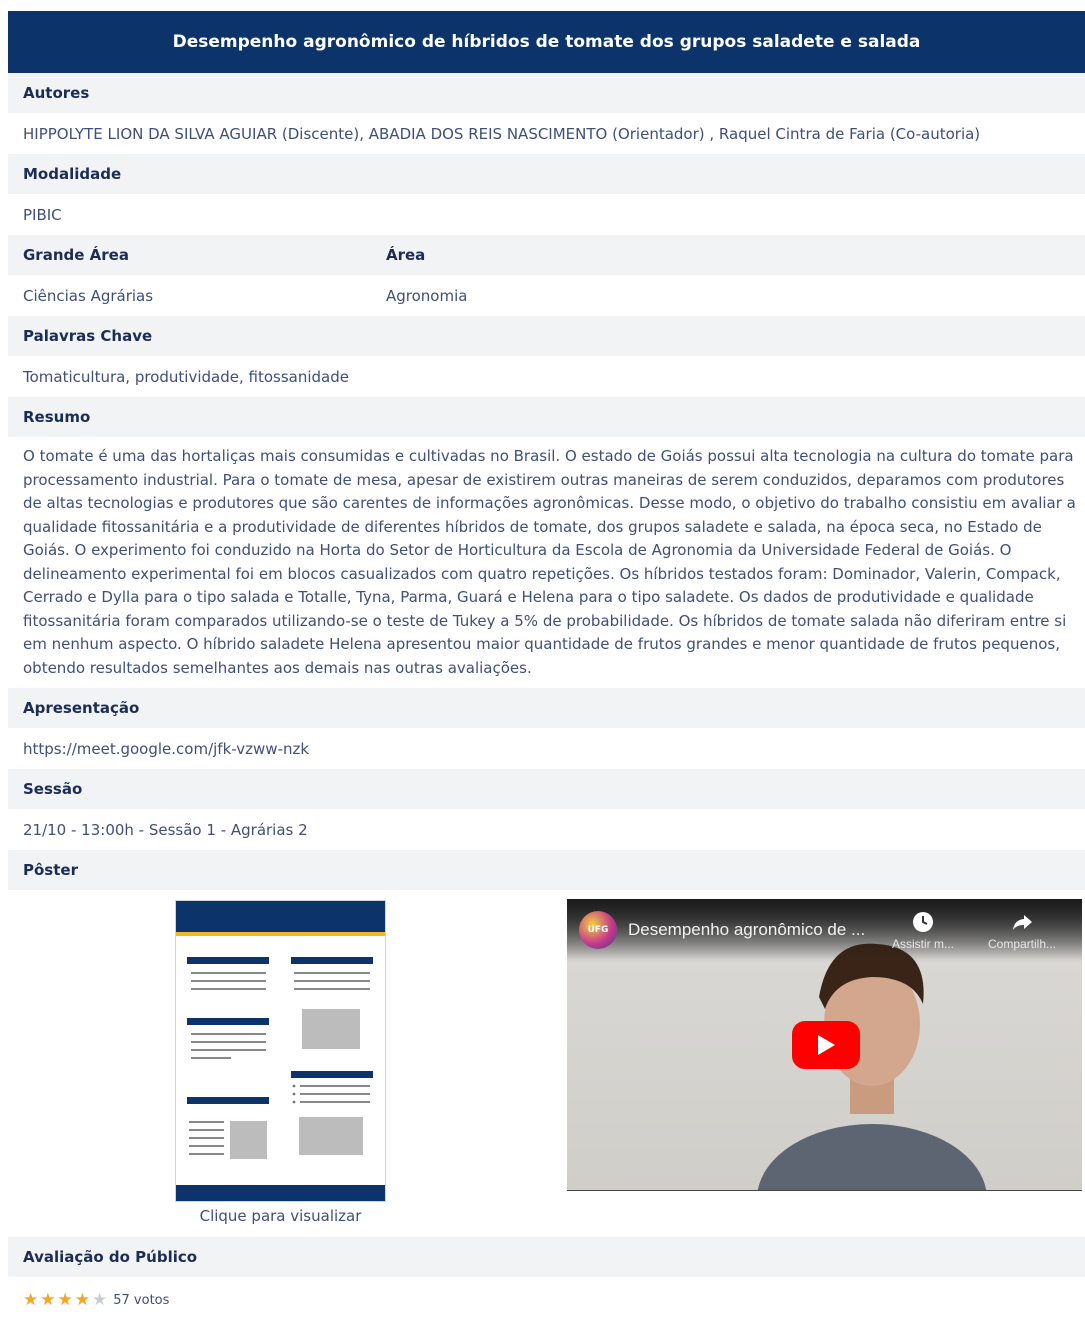 This screenshot has width=1085, height=1324. What do you see at coordinates (923, 922) in the screenshot?
I see `clock-icon` at bounding box center [923, 922].